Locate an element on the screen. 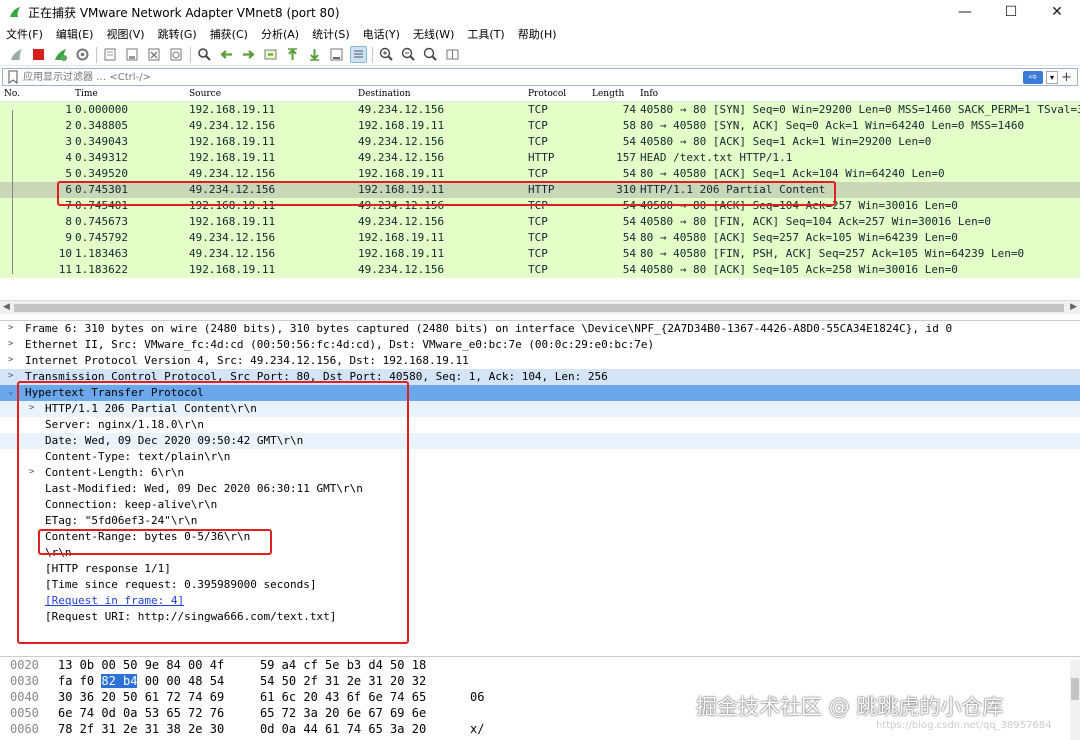 This screenshot has height=740, width=1080. packet-cell-protocol: HTTP is located at coordinates (541, 189).